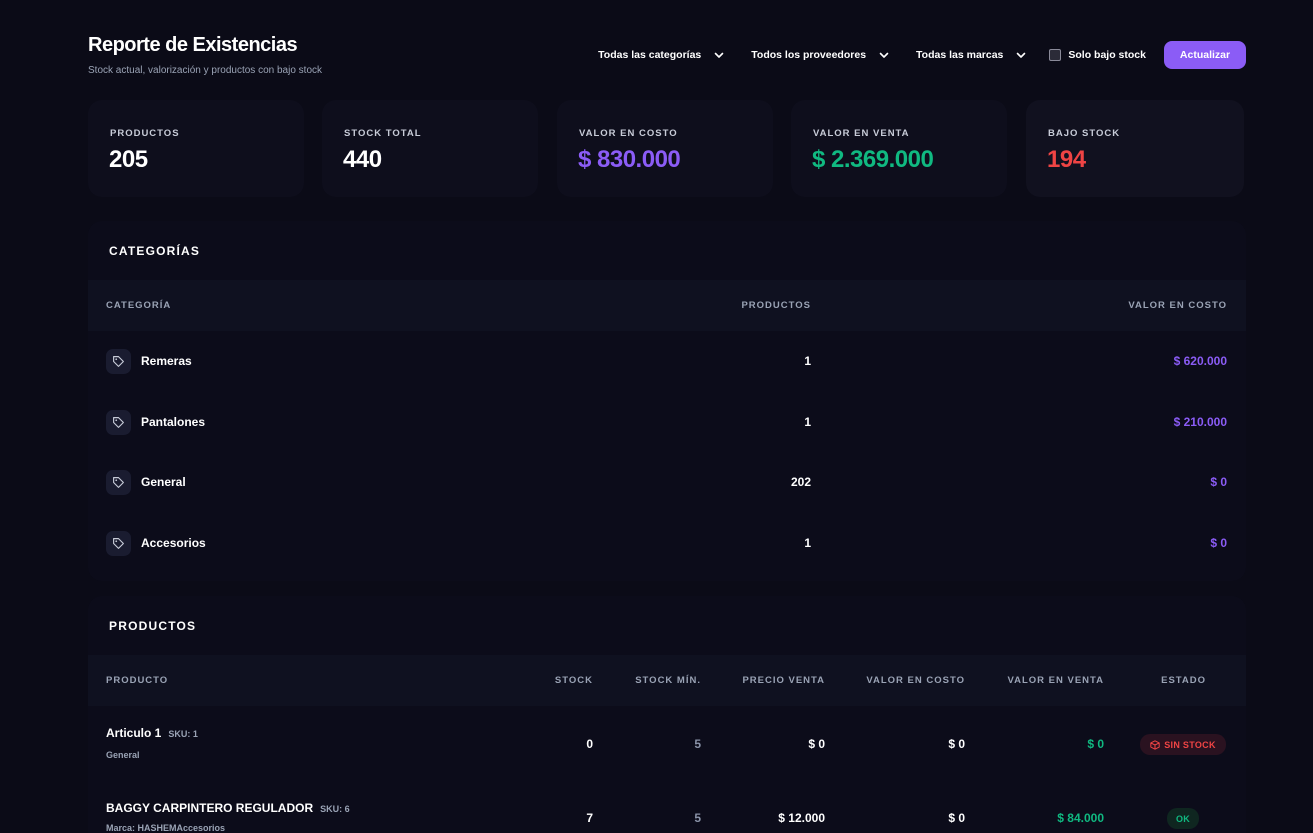 The width and height of the screenshot is (1313, 833). I want to click on column-header-products: PRODUCTOS, so click(776, 305).